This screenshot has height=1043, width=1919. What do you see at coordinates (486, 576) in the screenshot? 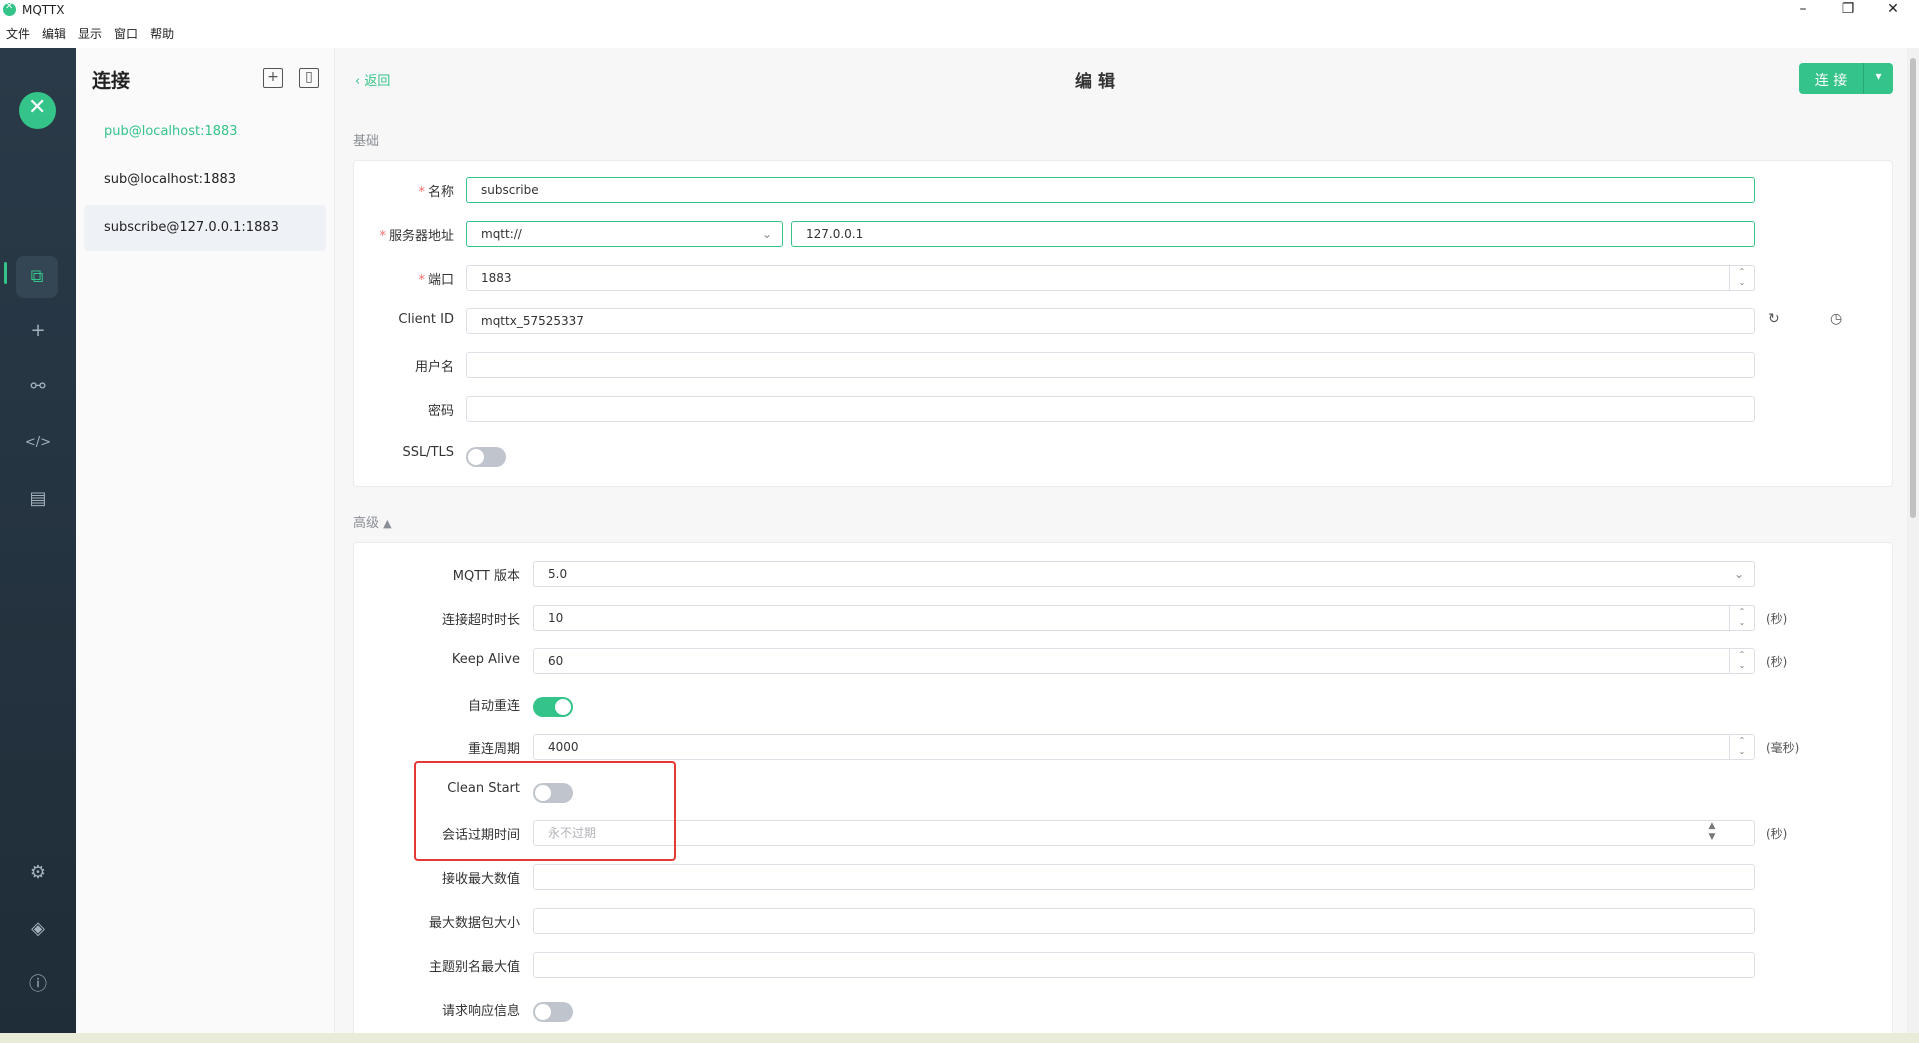
I see `mqtt-version-label: MQTT 版本` at bounding box center [486, 576].